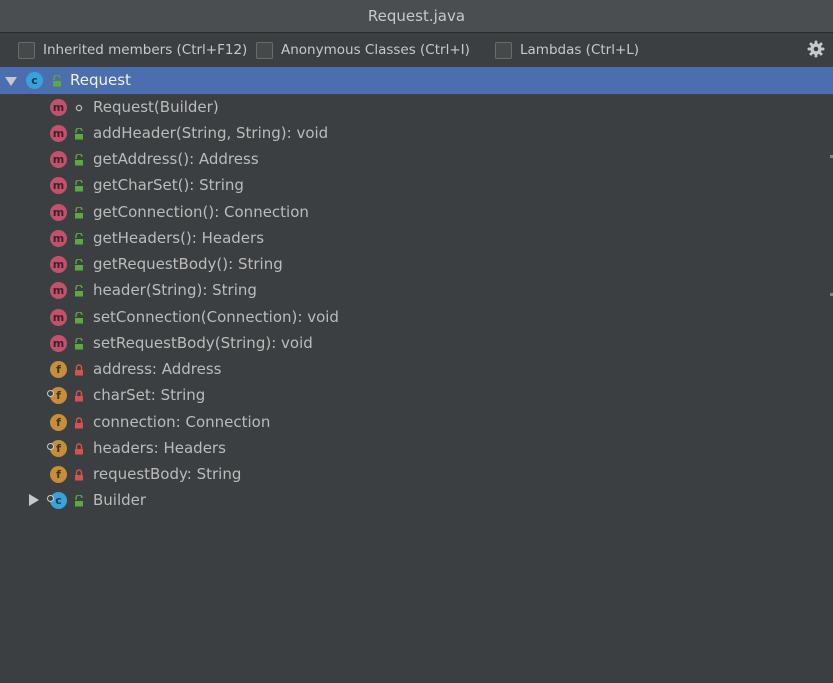 The image size is (833, 683). What do you see at coordinates (416, 159) in the screenshot?
I see `member-row-getaddress: m getAddress(): Address` at bounding box center [416, 159].